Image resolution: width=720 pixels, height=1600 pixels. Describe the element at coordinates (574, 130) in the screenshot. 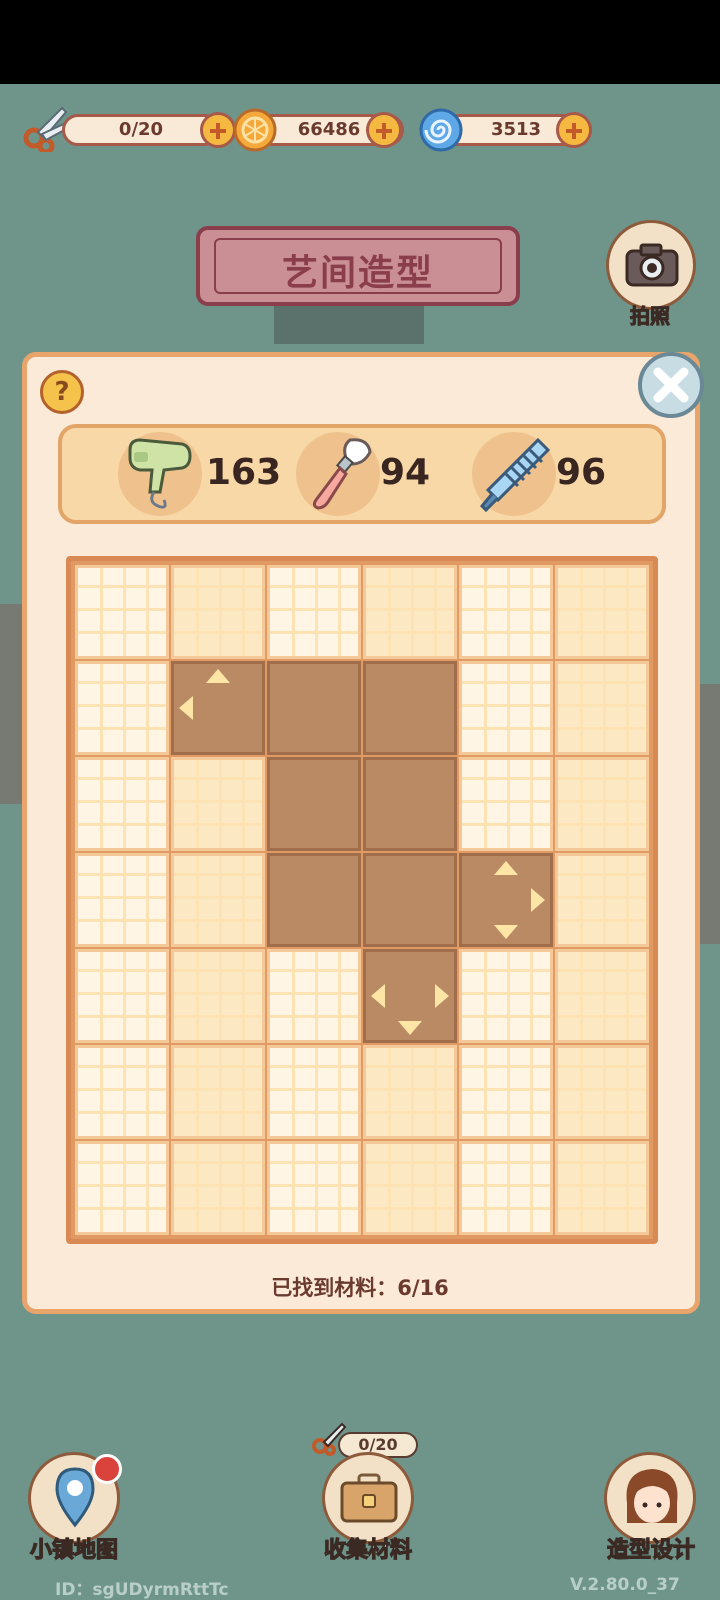

I see `add-gems-button` at that location.